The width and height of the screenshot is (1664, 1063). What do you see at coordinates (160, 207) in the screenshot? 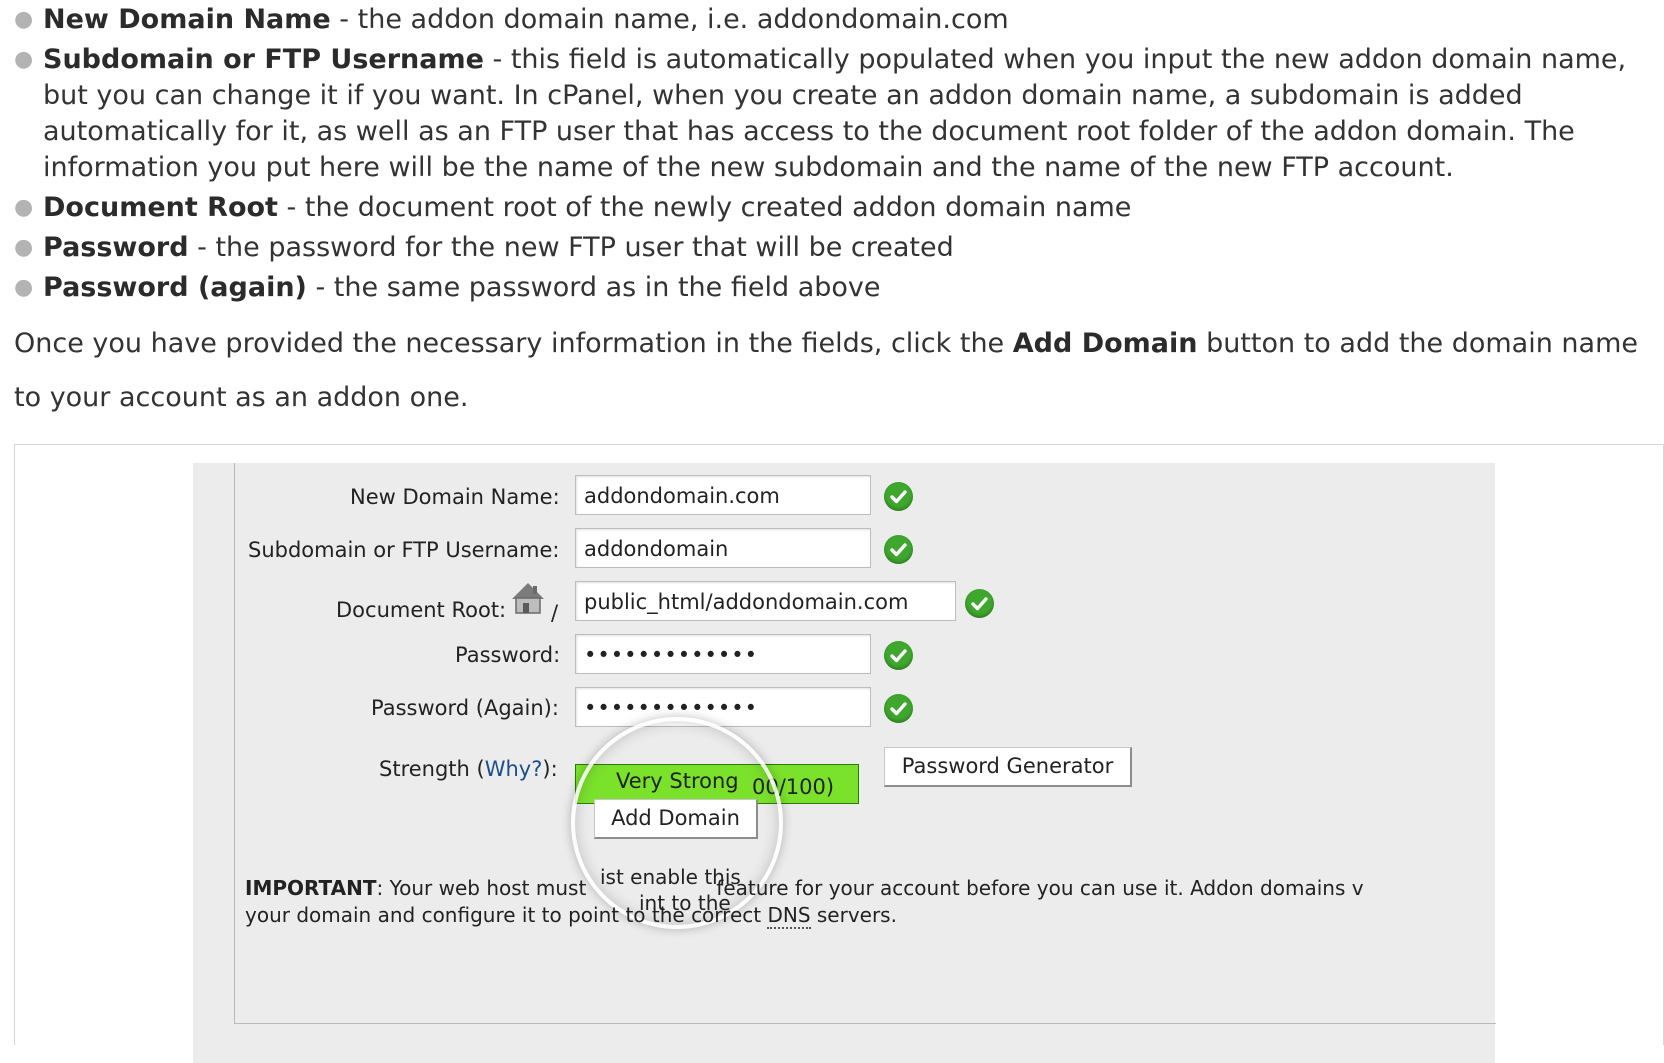
I see `field-term: Document Root` at bounding box center [160, 207].